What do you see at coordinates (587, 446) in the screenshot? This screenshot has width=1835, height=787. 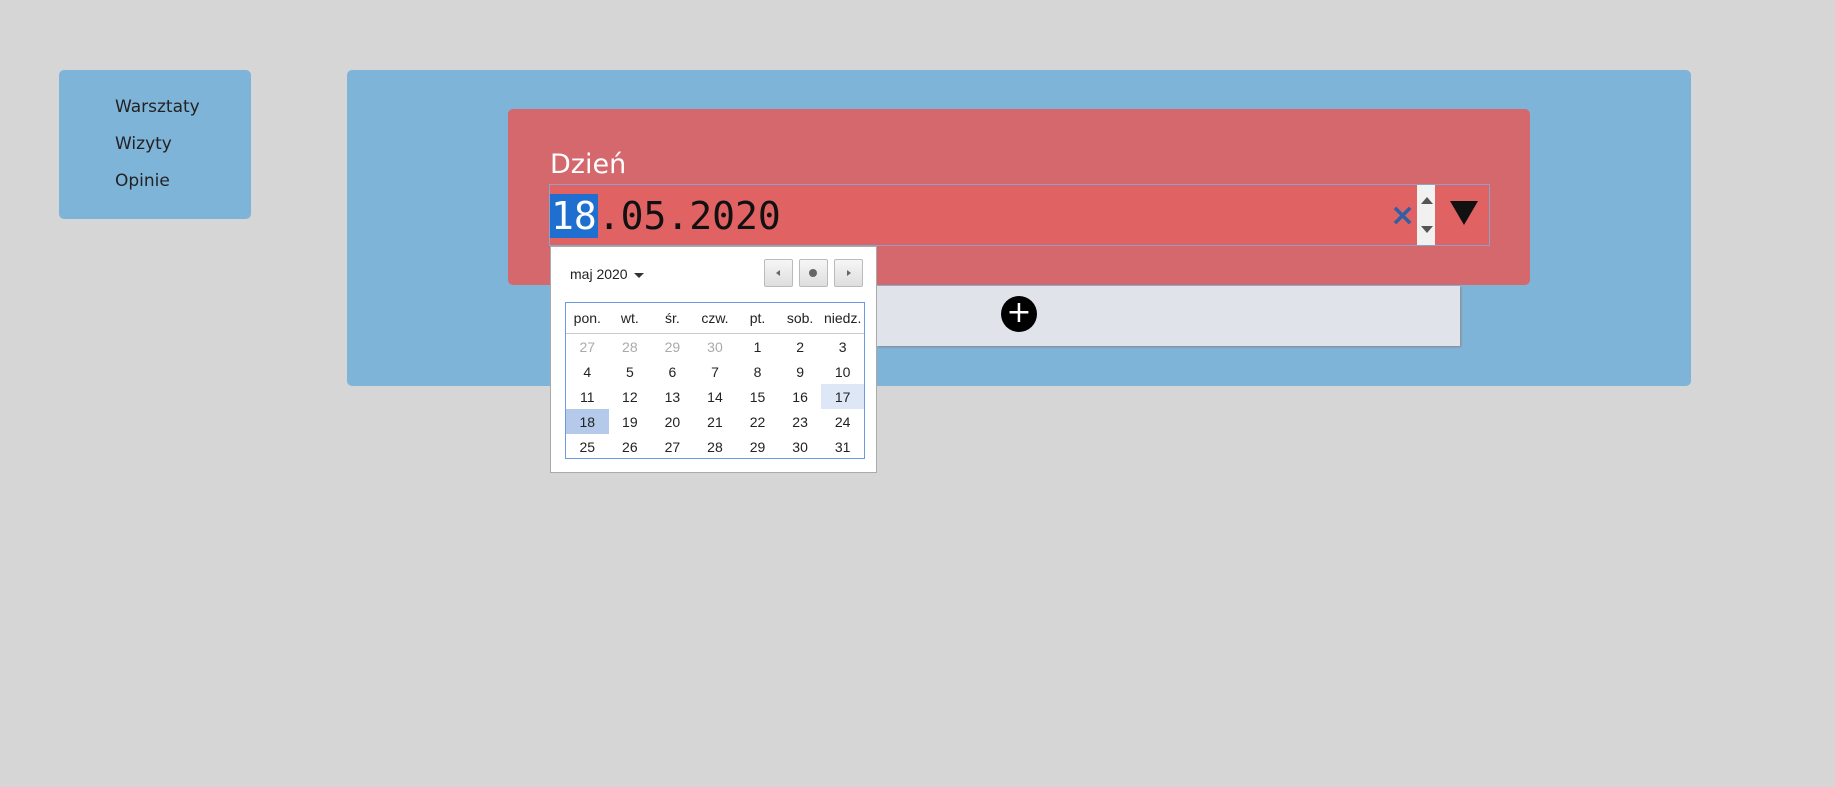 I see `calendar-day: 25` at bounding box center [587, 446].